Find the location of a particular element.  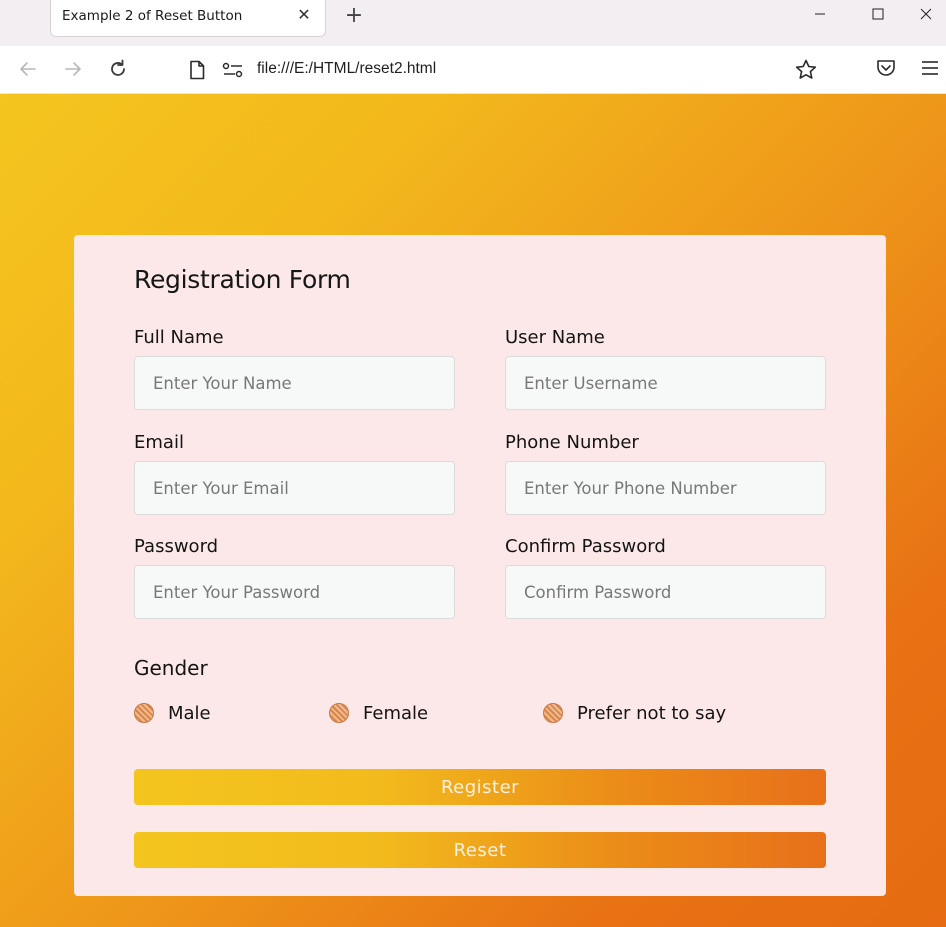

back-icon is located at coordinates (28, 69).